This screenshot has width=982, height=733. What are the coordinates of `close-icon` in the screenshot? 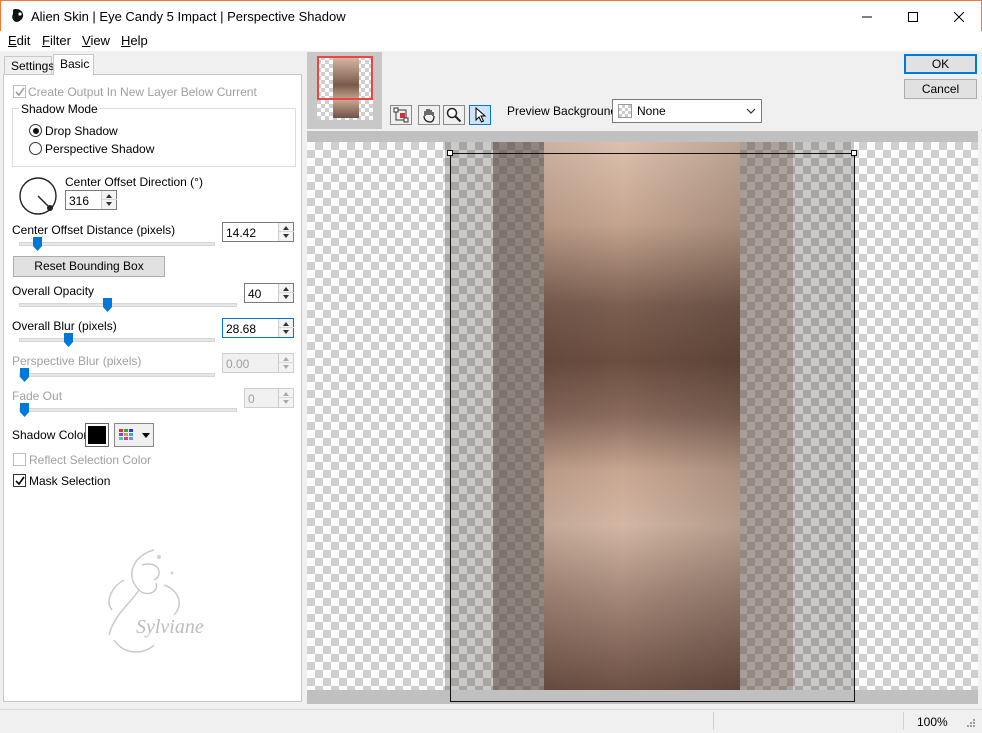 It's located at (959, 16).